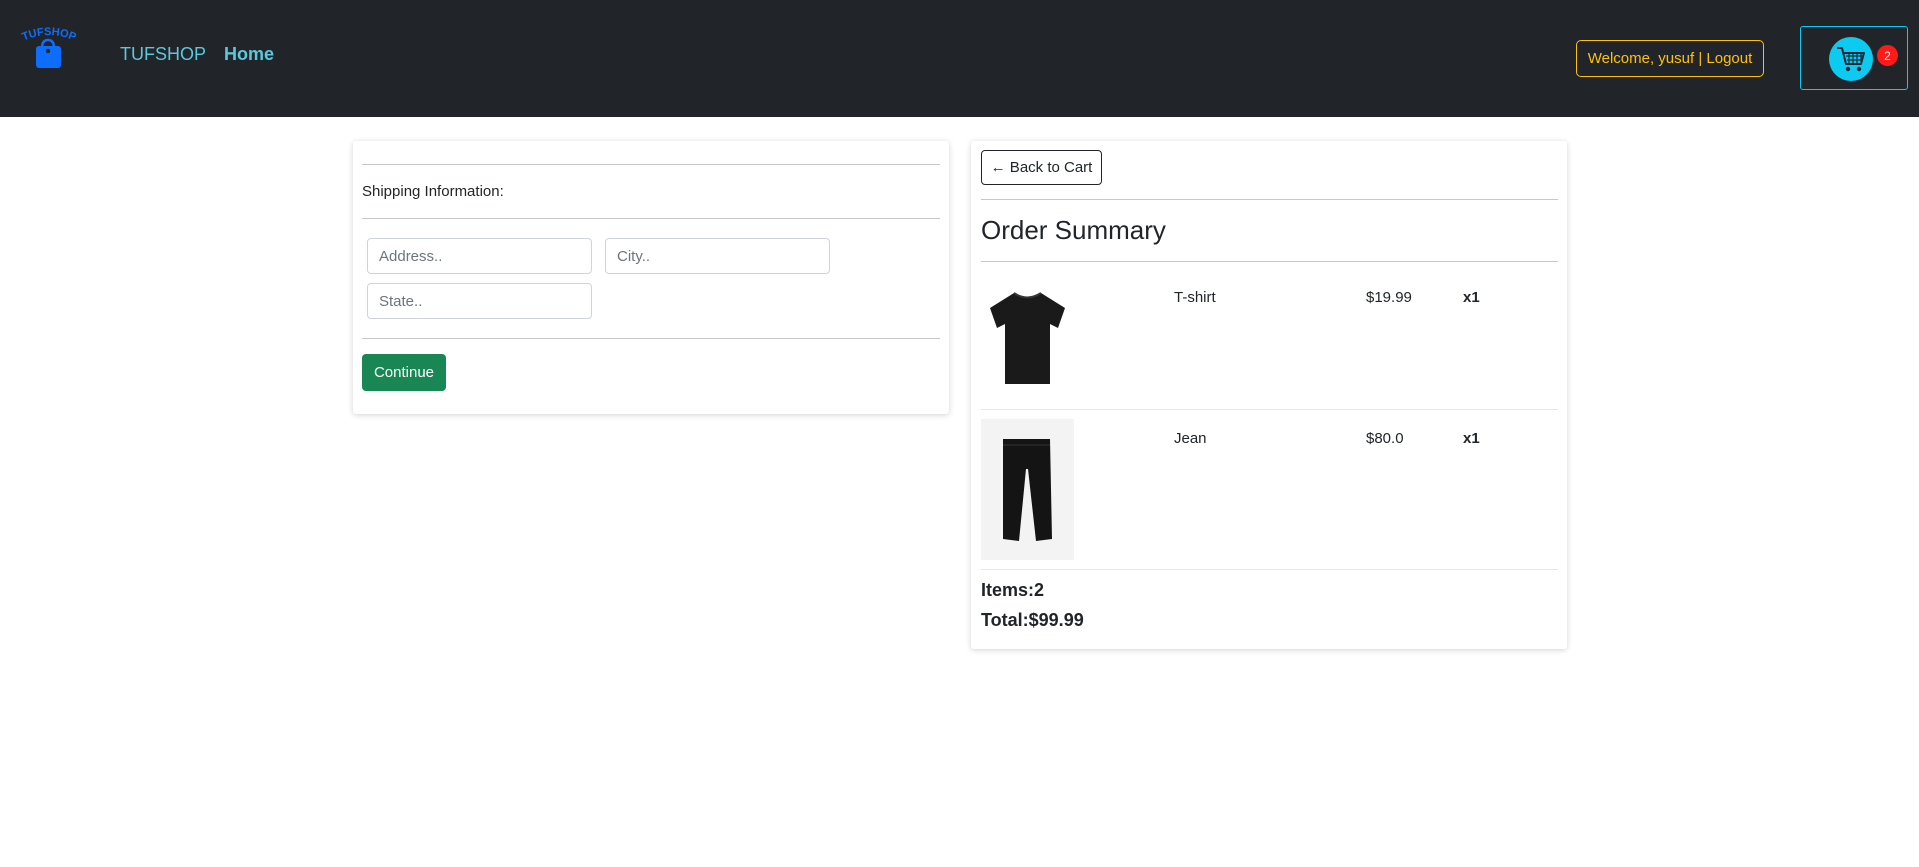 The image size is (1919, 867). I want to click on order-total: Total:$99.99, so click(1032, 620).